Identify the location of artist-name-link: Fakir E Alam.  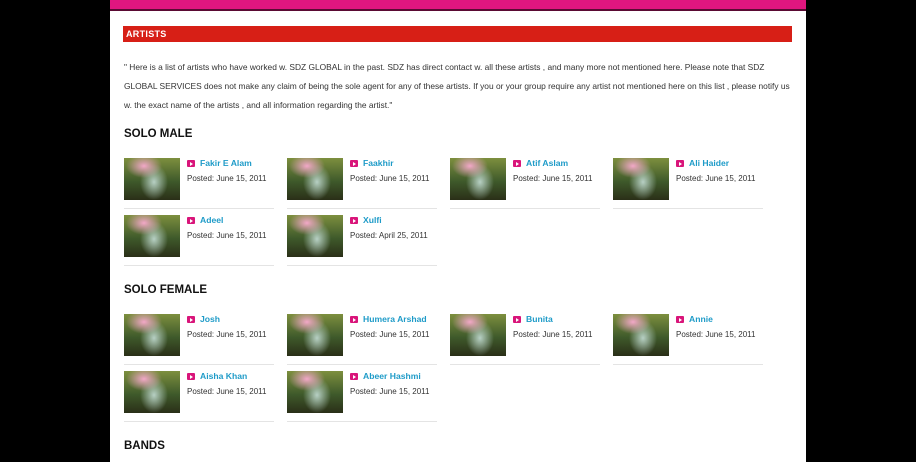
(226, 163).